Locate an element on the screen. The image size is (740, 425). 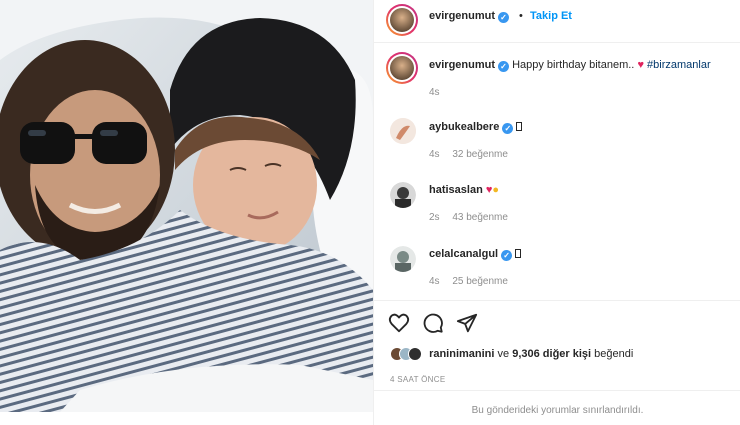
likes-count: 9,306 diğer kişi is located at coordinates (551, 354).